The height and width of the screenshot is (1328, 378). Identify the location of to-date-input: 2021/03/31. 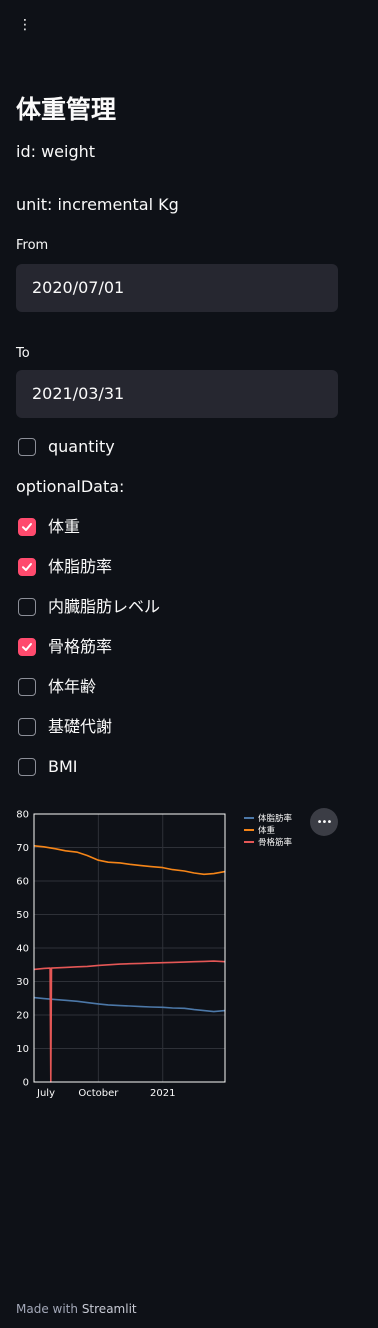
(177, 394).